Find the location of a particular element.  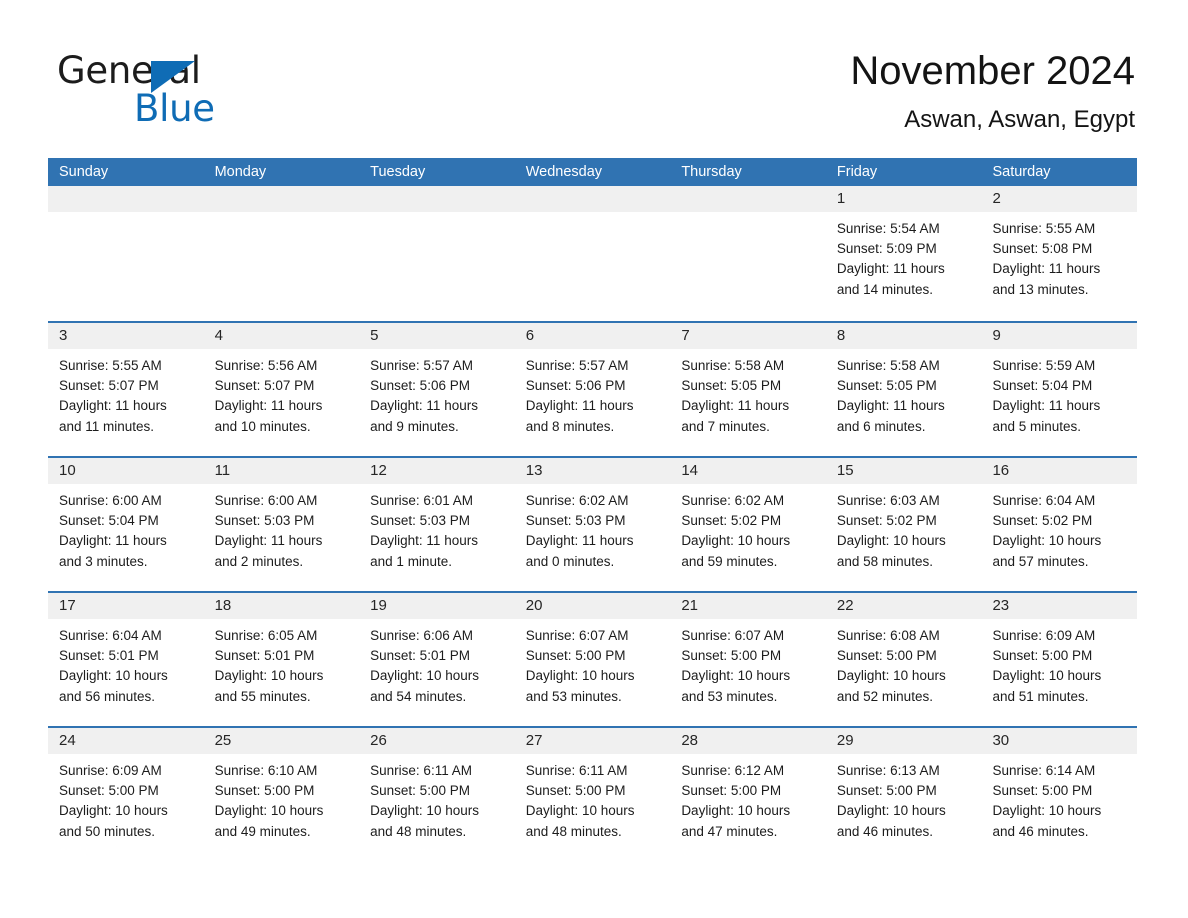

day-number-band: 4 is located at coordinates (281, 336).